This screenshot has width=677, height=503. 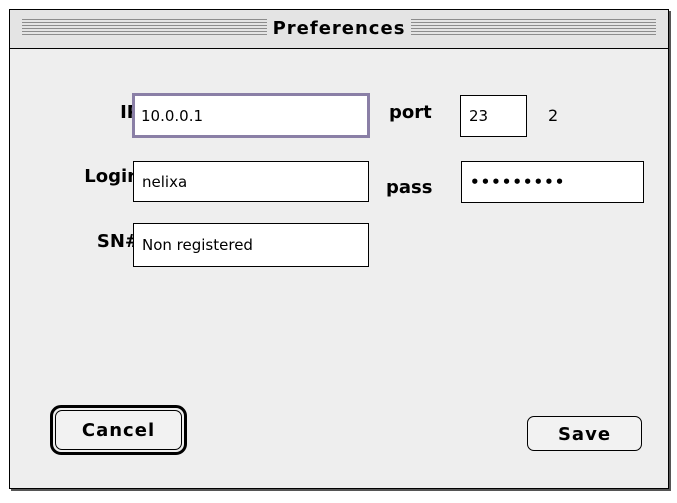 I want to click on window-title-wrap: Preferences, so click(x=339, y=29).